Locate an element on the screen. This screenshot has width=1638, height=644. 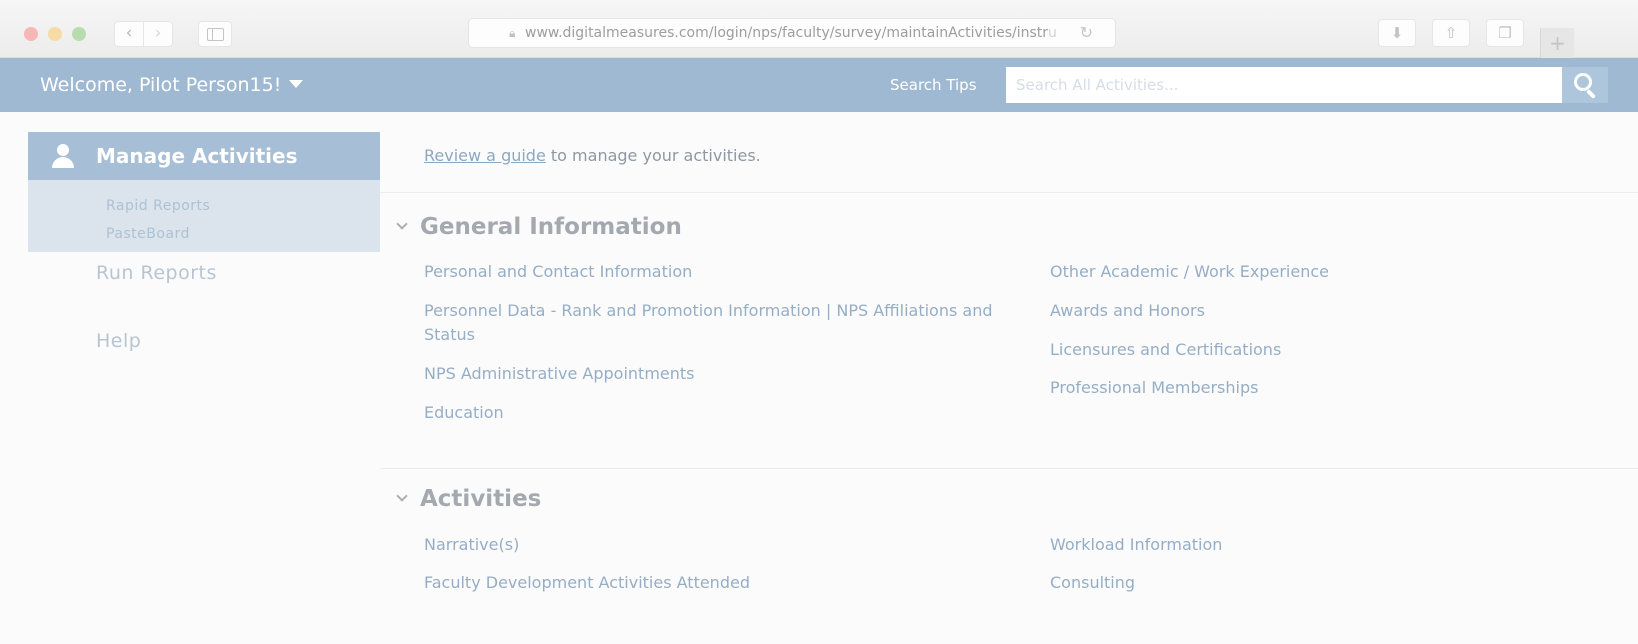
link-nps-administrative-appointments: NPS Administrative Appointments is located at coordinates (724, 374).